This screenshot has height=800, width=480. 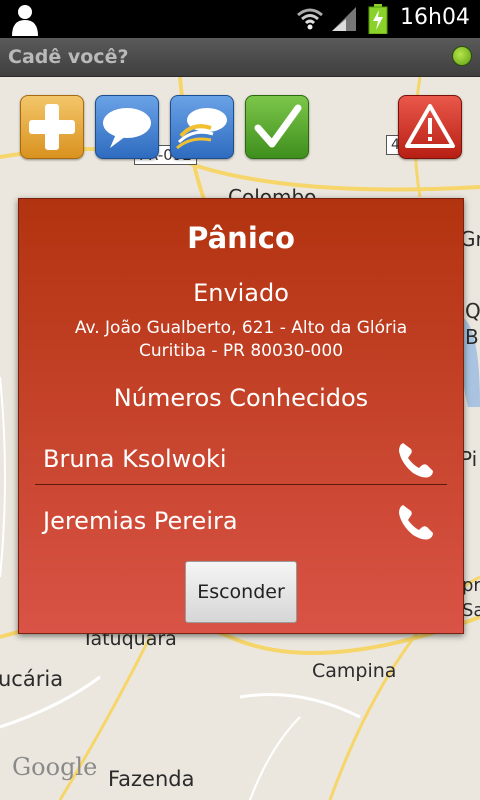 I want to click on hide-button: Esconder, so click(x=241, y=592).